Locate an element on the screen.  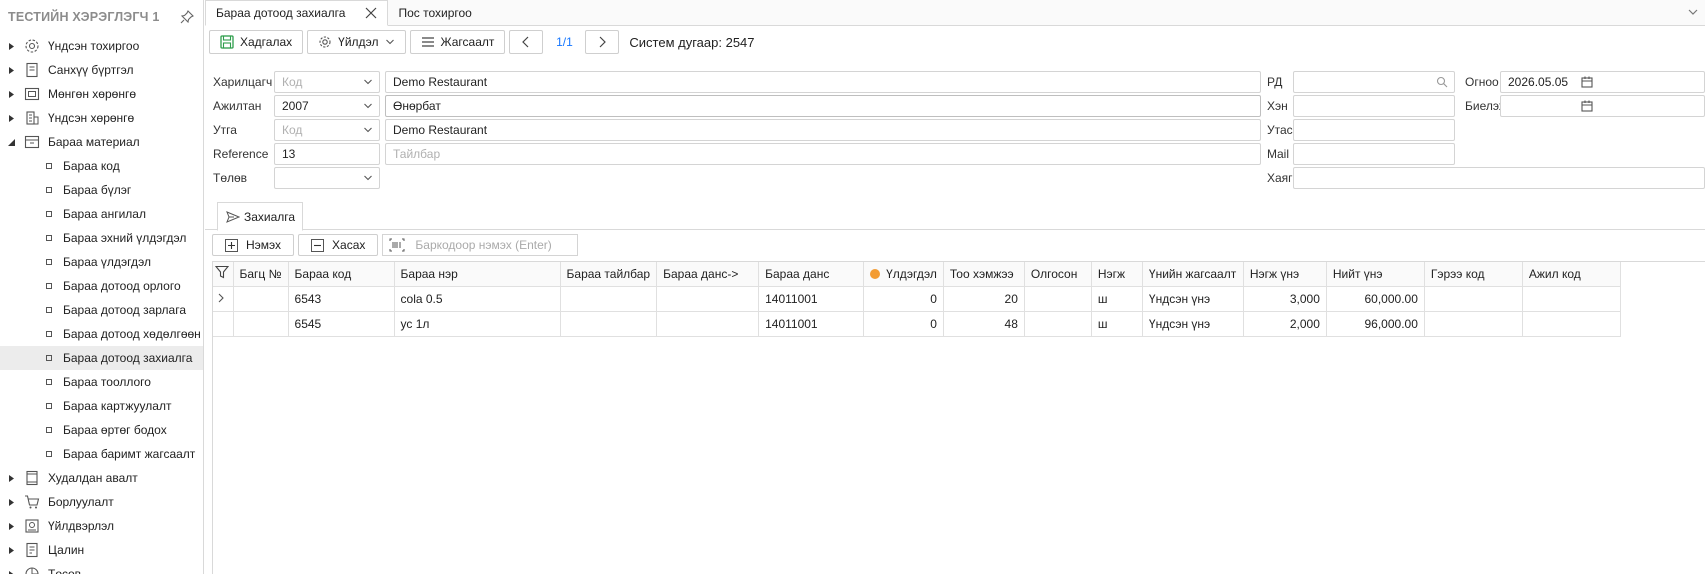
column-header: Нийт үнэ is located at coordinates (1375, 274).